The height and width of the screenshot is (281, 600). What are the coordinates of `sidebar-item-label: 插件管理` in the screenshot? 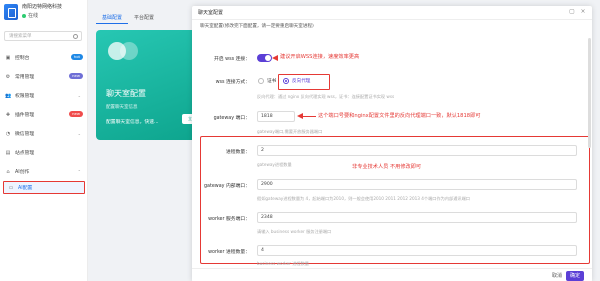 It's located at (25, 115).